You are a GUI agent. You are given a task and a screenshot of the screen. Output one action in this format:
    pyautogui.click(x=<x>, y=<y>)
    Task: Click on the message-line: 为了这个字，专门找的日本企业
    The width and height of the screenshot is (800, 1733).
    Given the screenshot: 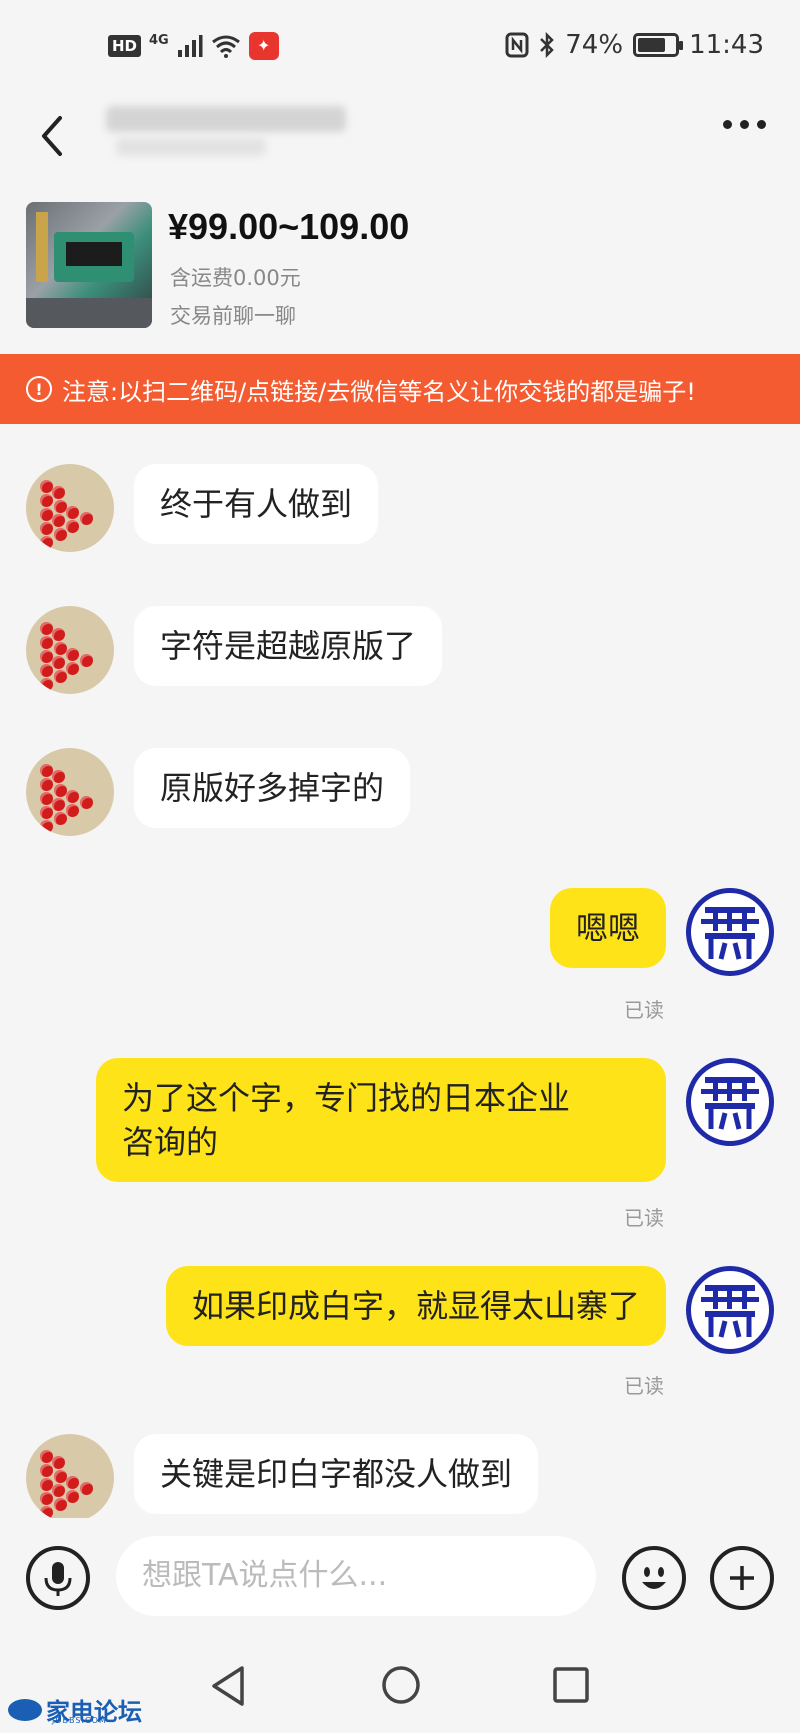 What is the action you would take?
    pyautogui.click(x=346, y=1098)
    